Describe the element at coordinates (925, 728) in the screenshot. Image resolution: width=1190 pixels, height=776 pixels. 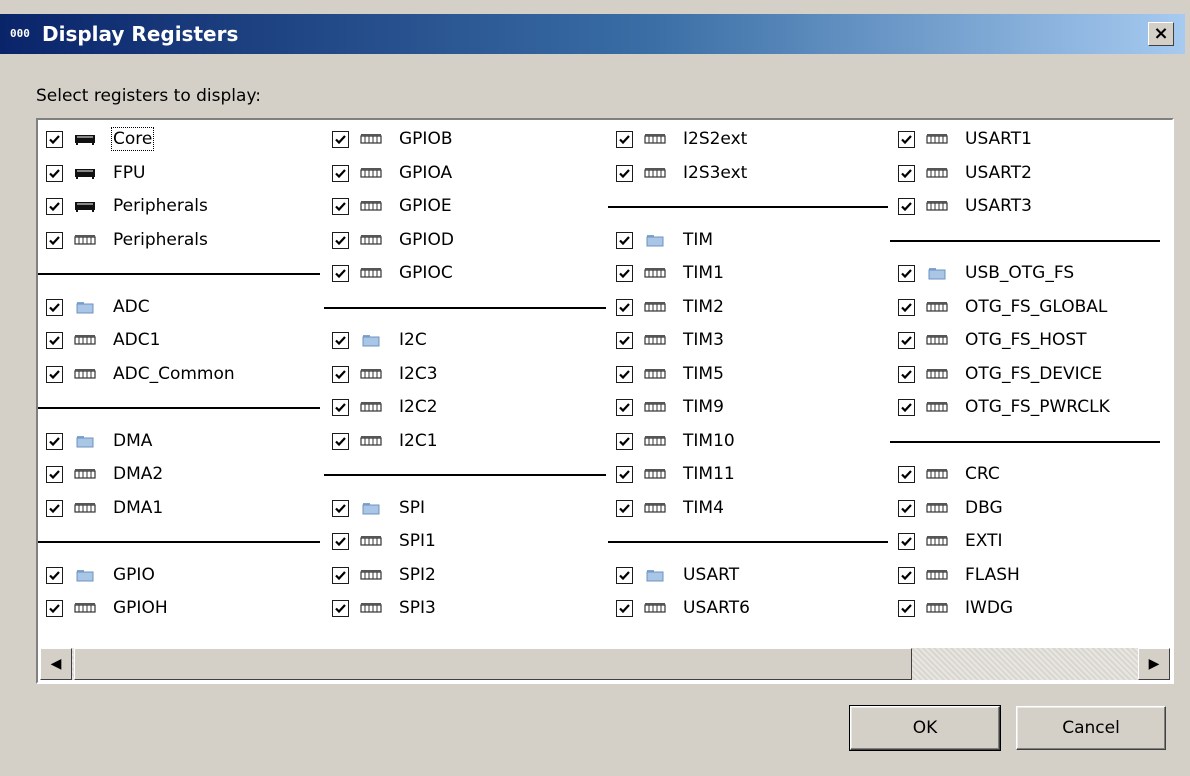
I see `ok-button: OK` at that location.